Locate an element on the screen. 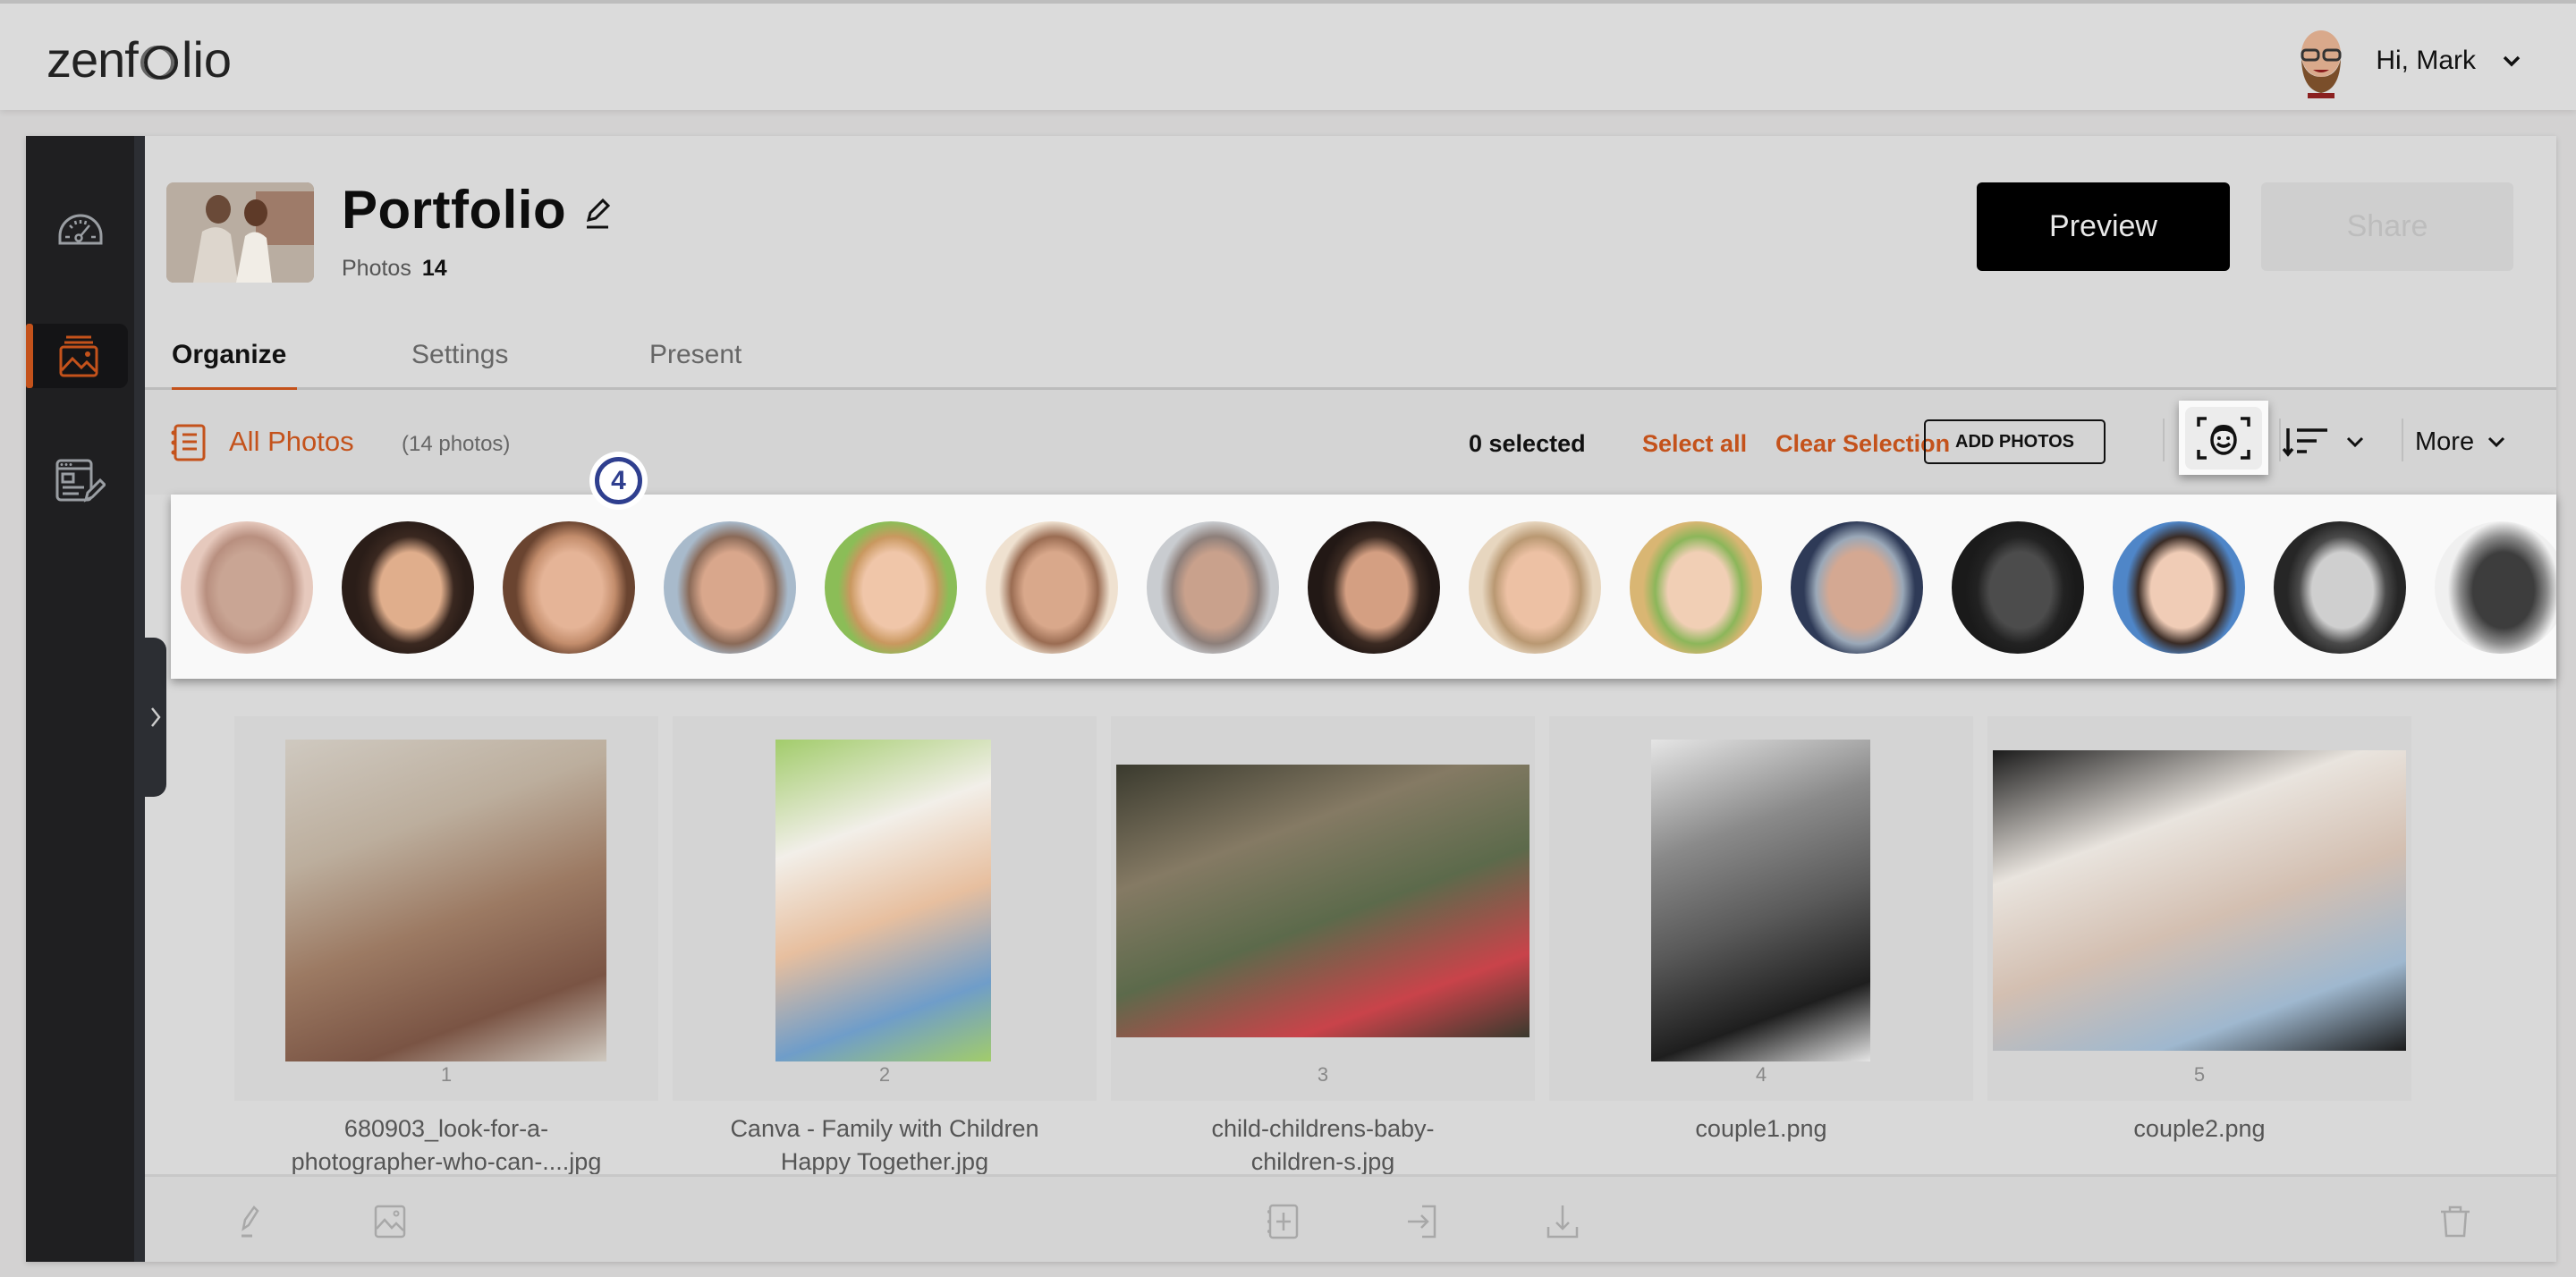 This screenshot has width=2576, height=1277. tab-settings: Settings is located at coordinates (469, 362).